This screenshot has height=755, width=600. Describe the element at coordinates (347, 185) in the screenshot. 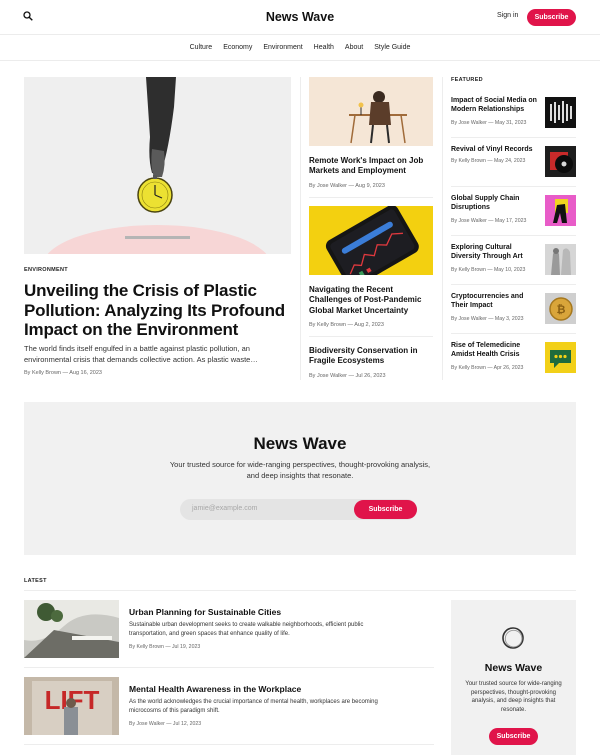

I see `story-meta: By Jose Walker — Aug 9, 2023` at that location.